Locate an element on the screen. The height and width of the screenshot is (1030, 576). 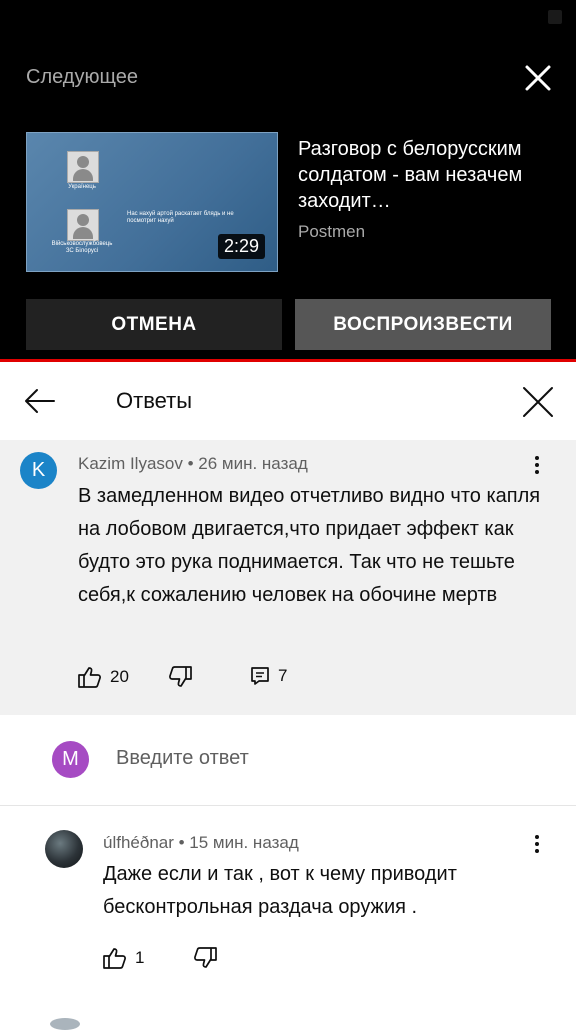
avatar: M is located at coordinates (70, 759).